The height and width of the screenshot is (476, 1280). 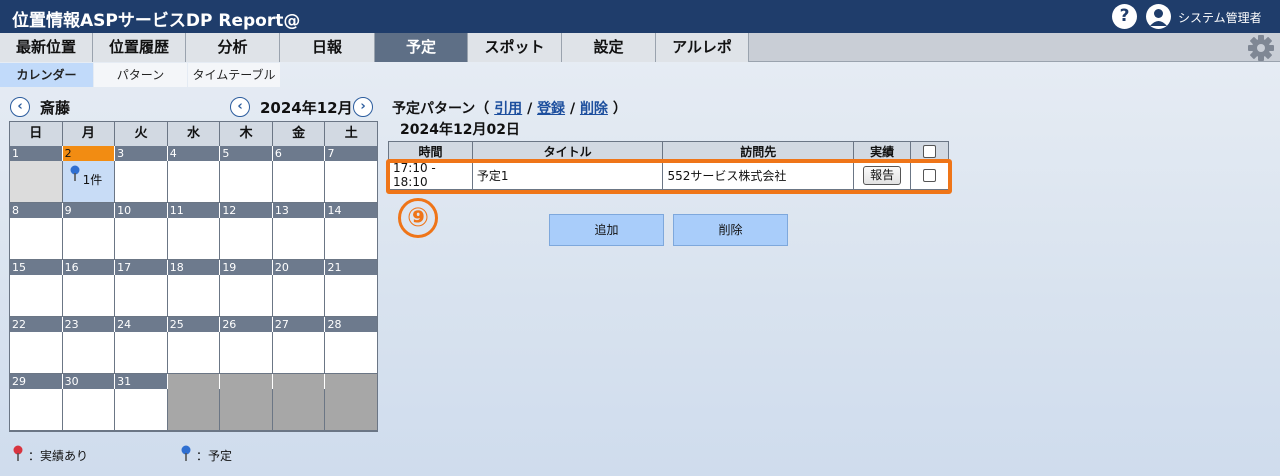 I want to click on prev-month-button: ‹, so click(x=240, y=107).